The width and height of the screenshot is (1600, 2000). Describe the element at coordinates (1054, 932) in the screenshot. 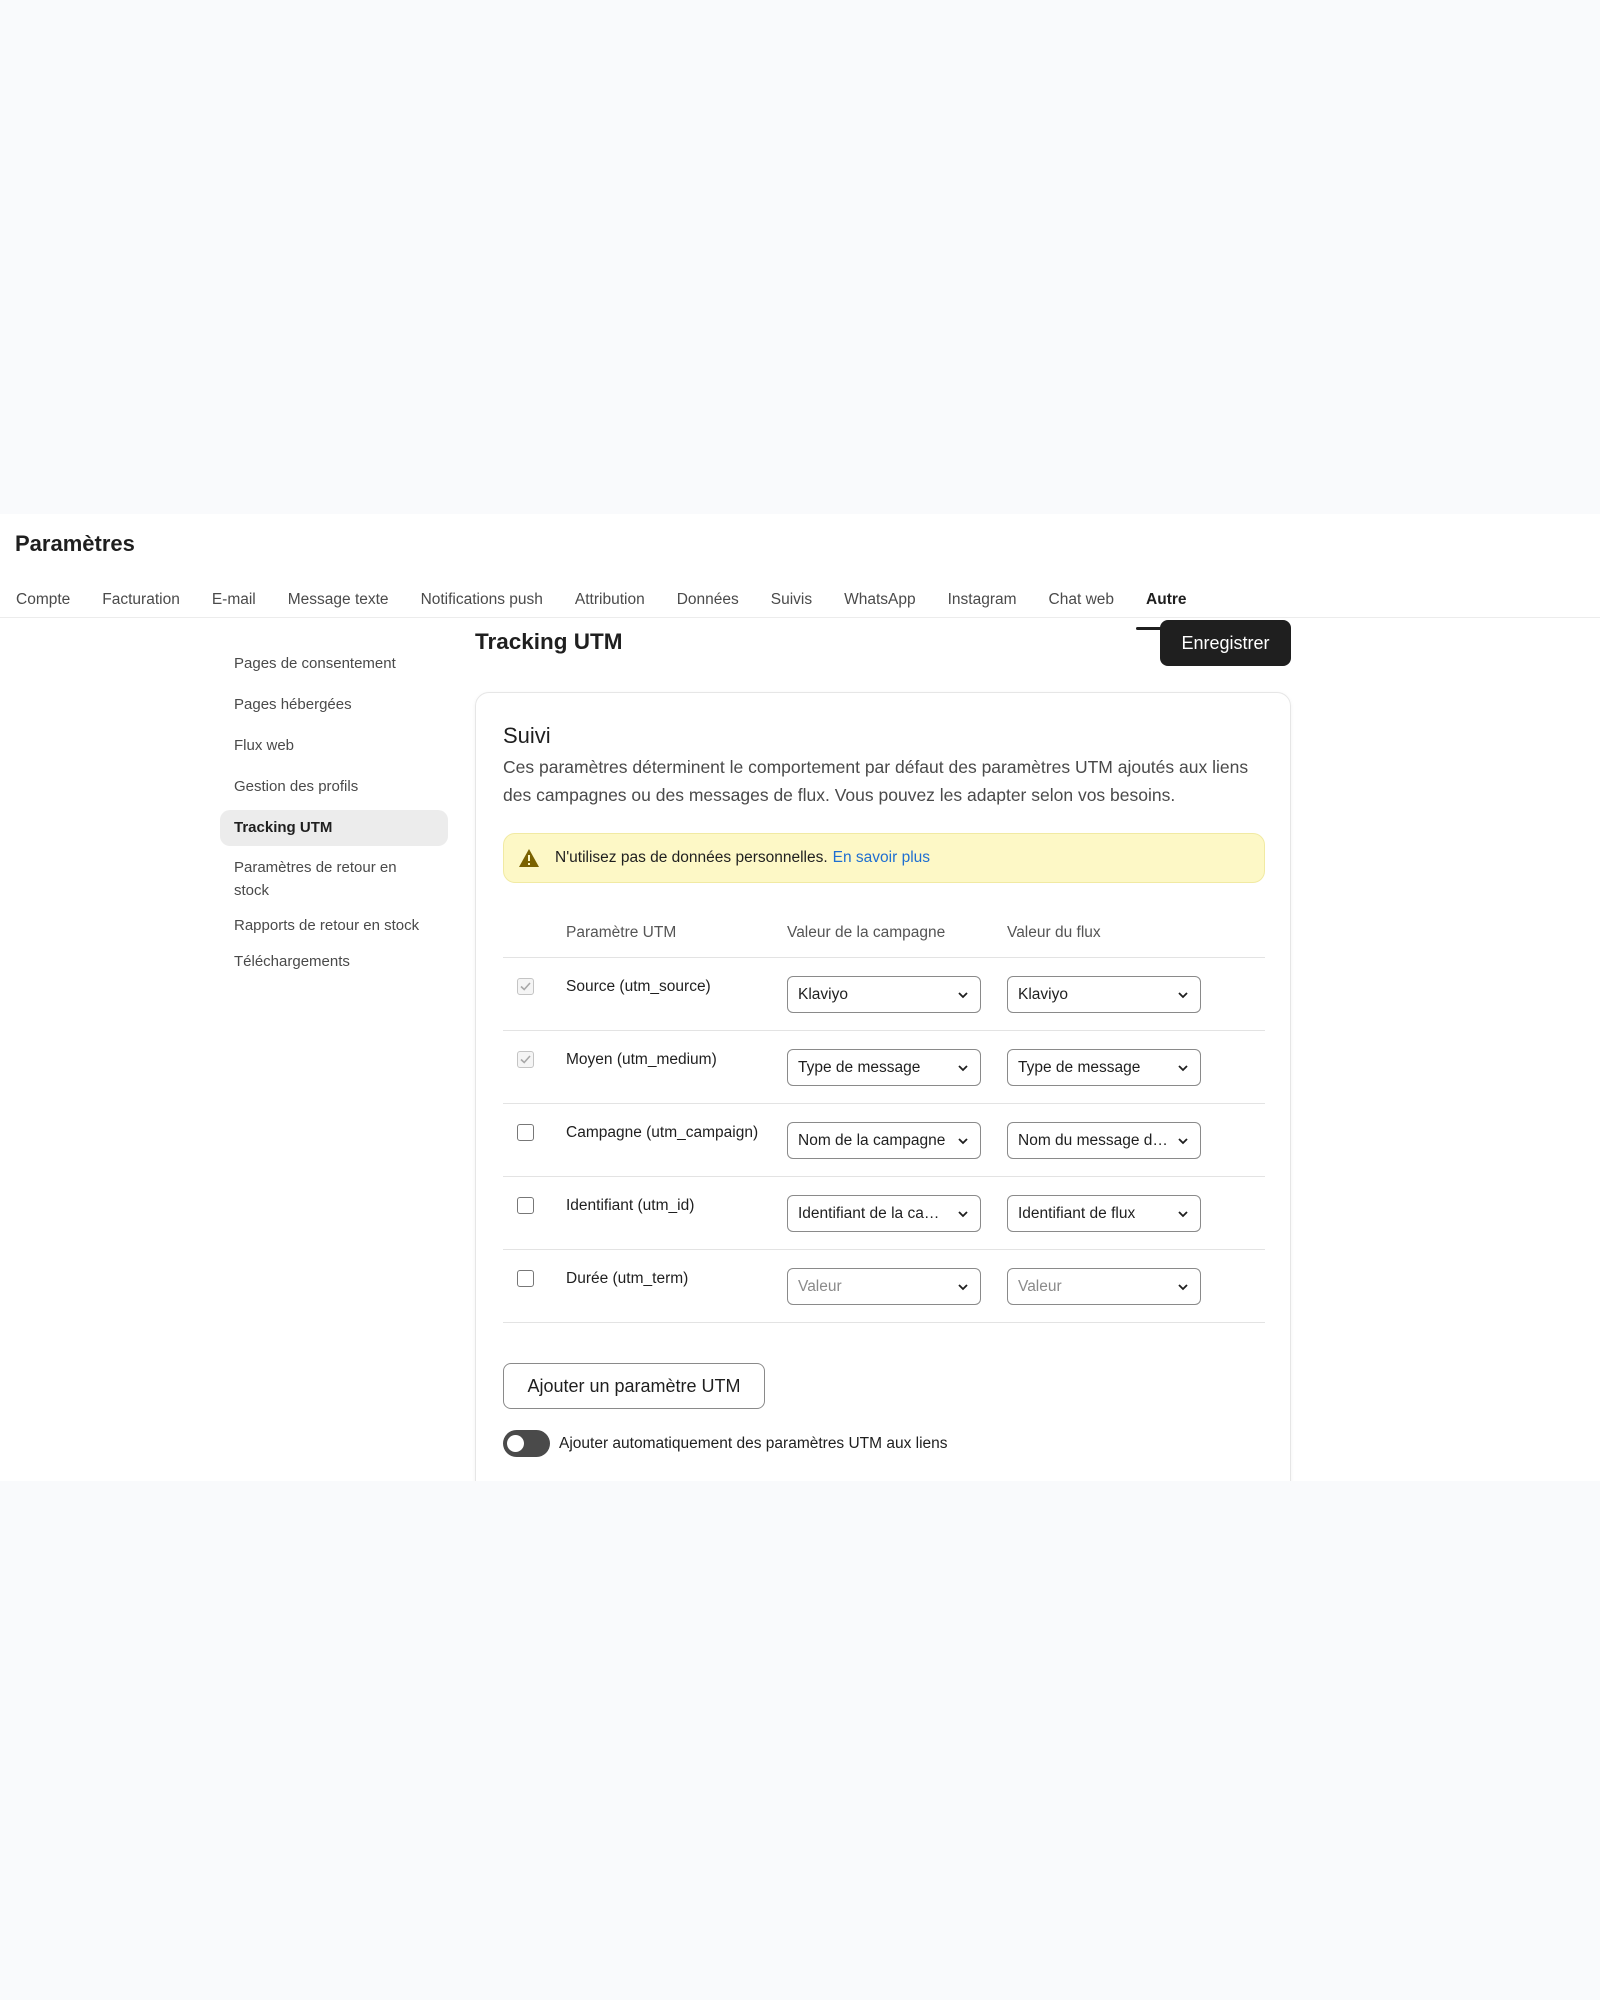

I see `header-valeur-flux: Valeur du flux` at that location.